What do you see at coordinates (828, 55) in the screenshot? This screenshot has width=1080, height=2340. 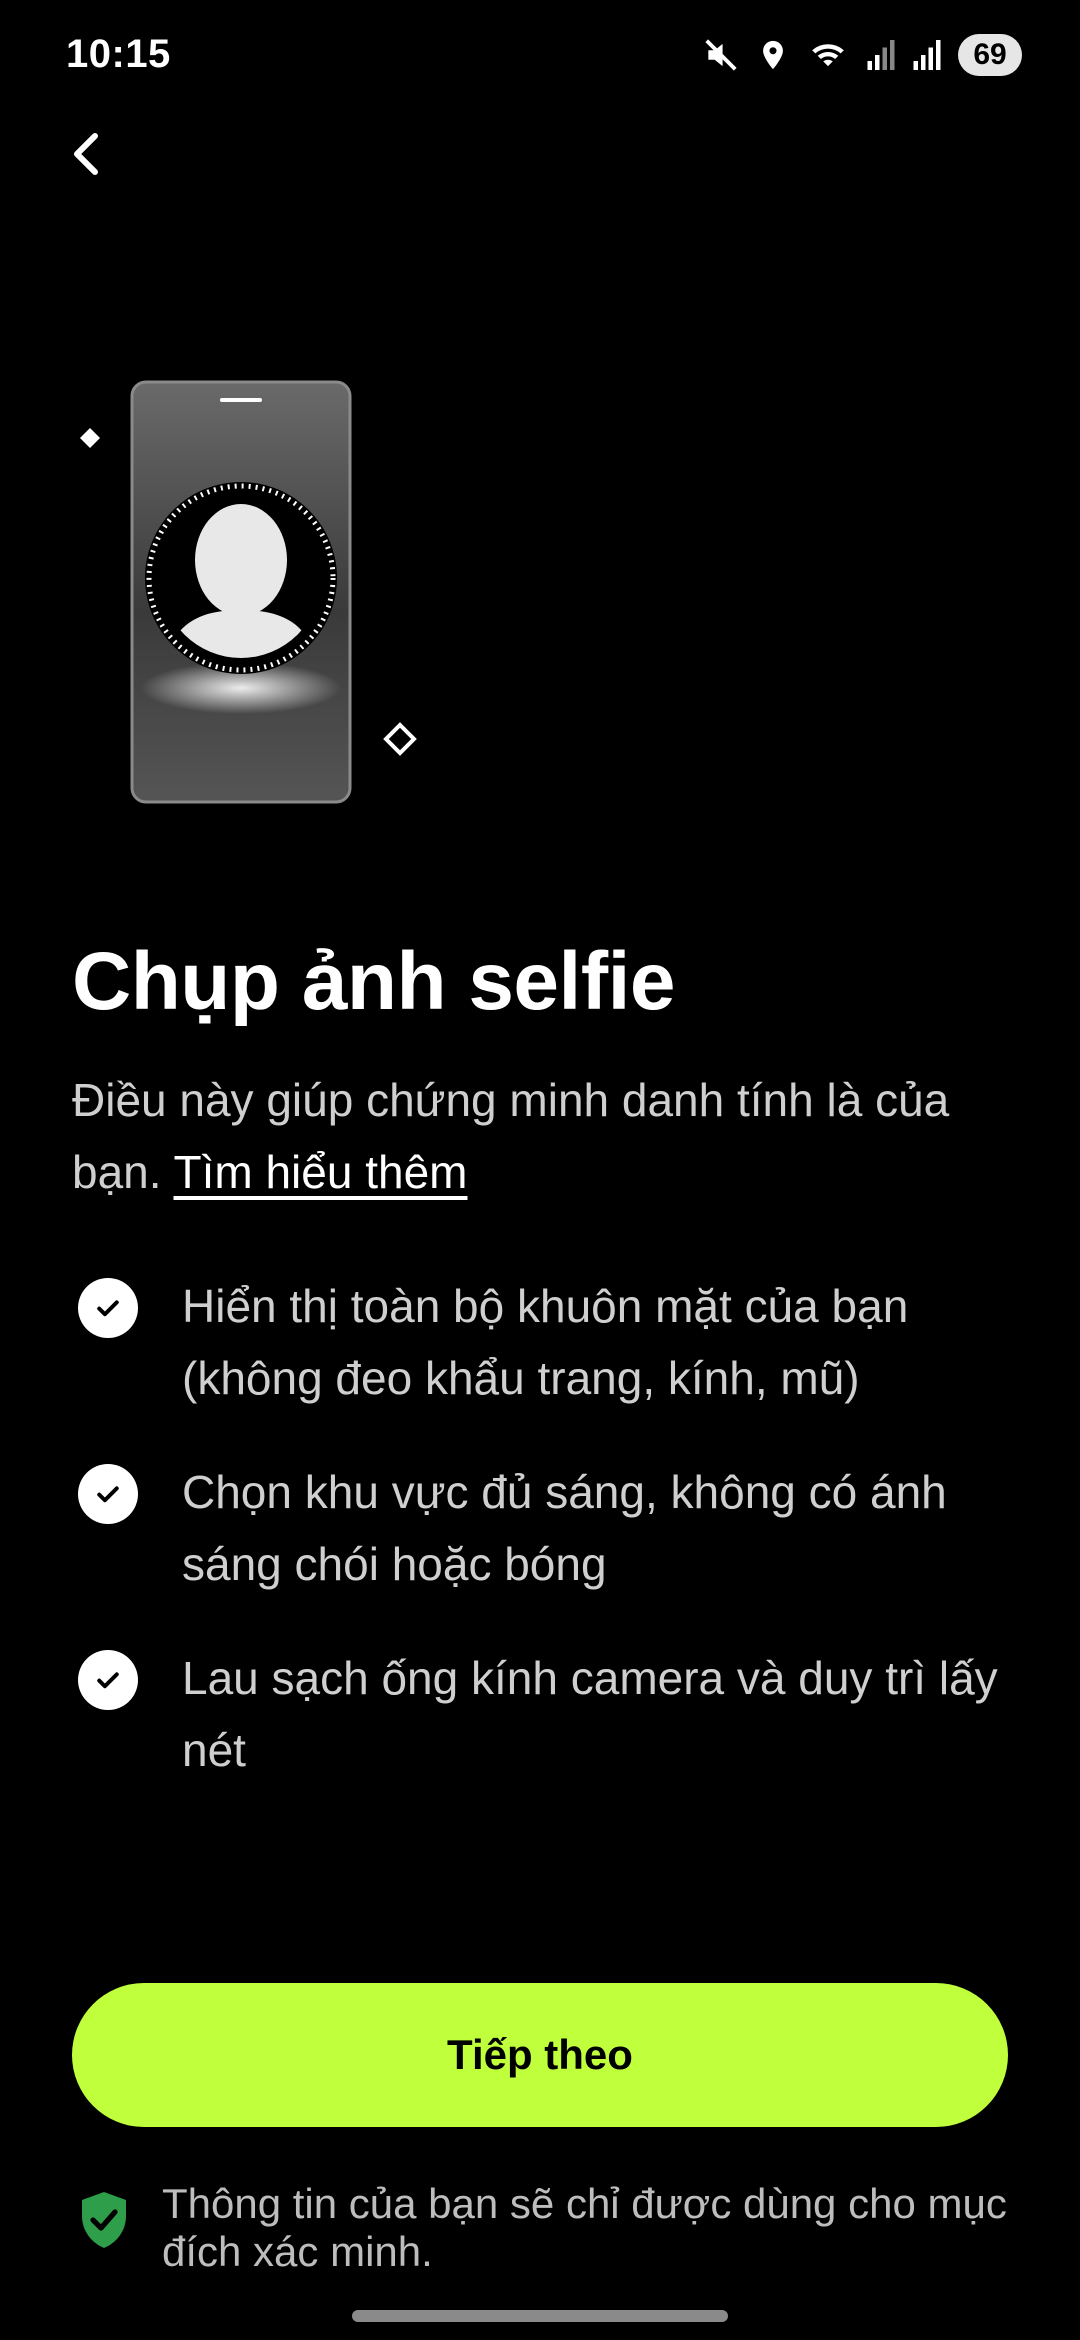 I see `wifi-icon` at bounding box center [828, 55].